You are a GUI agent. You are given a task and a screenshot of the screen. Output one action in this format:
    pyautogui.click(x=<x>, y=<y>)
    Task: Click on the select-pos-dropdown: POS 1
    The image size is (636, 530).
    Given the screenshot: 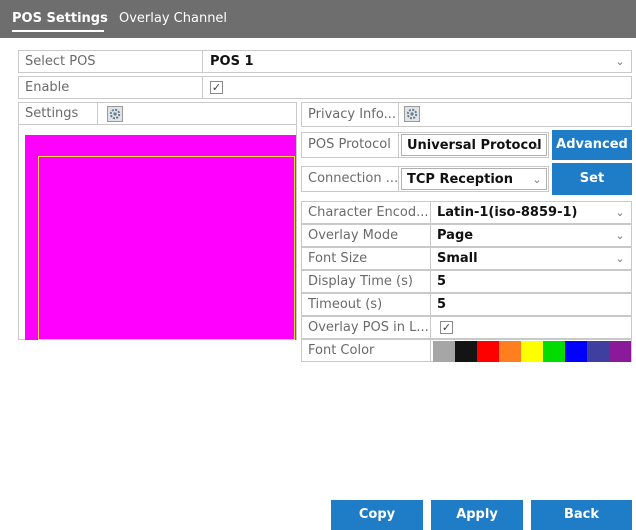 What is the action you would take?
    pyautogui.click(x=405, y=61)
    